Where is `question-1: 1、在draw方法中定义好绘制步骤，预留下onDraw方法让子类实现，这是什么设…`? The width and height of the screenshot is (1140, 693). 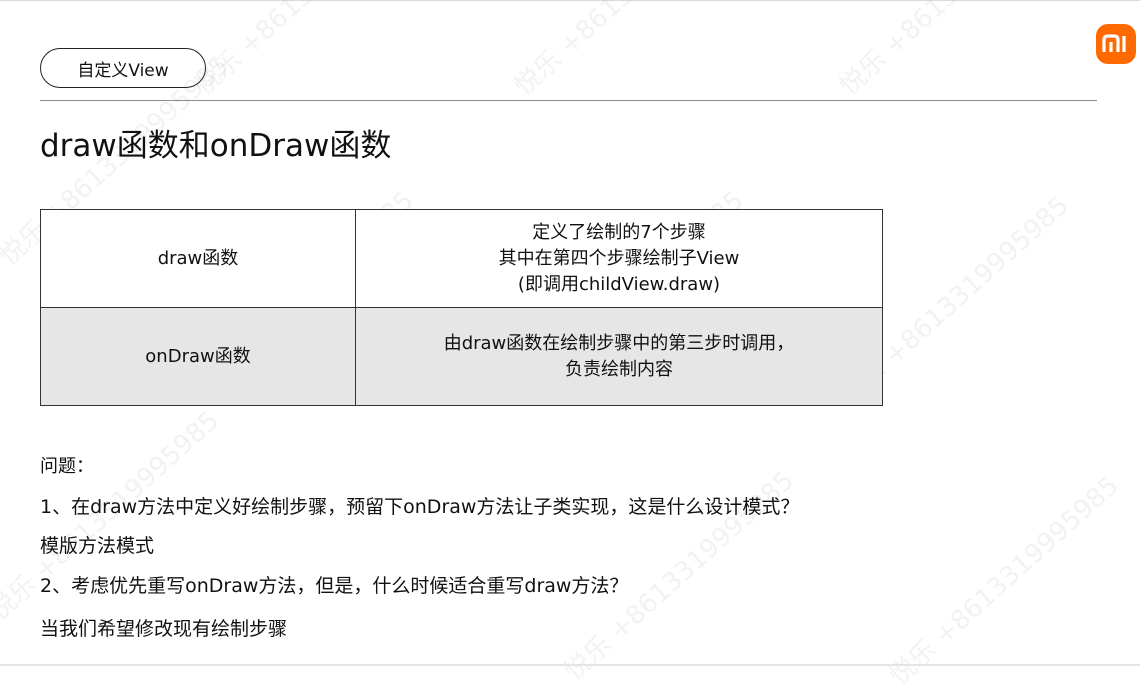
question-1: 1、在draw方法中定义好绘制步骤，预留下onDraw方法让子类实现，这是什么设… is located at coordinates (420, 507).